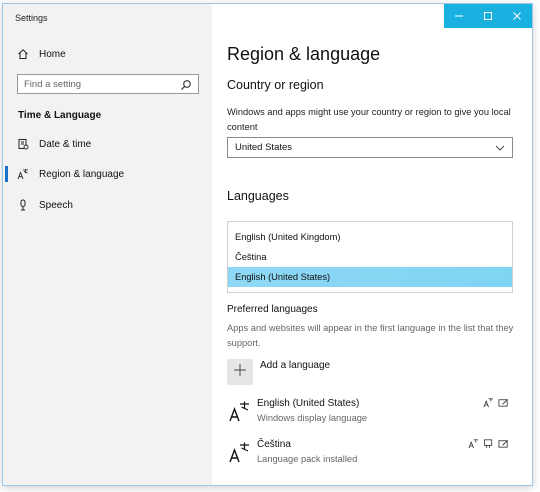 The width and height of the screenshot is (540, 492). I want to click on microphone-icon, so click(23, 205).